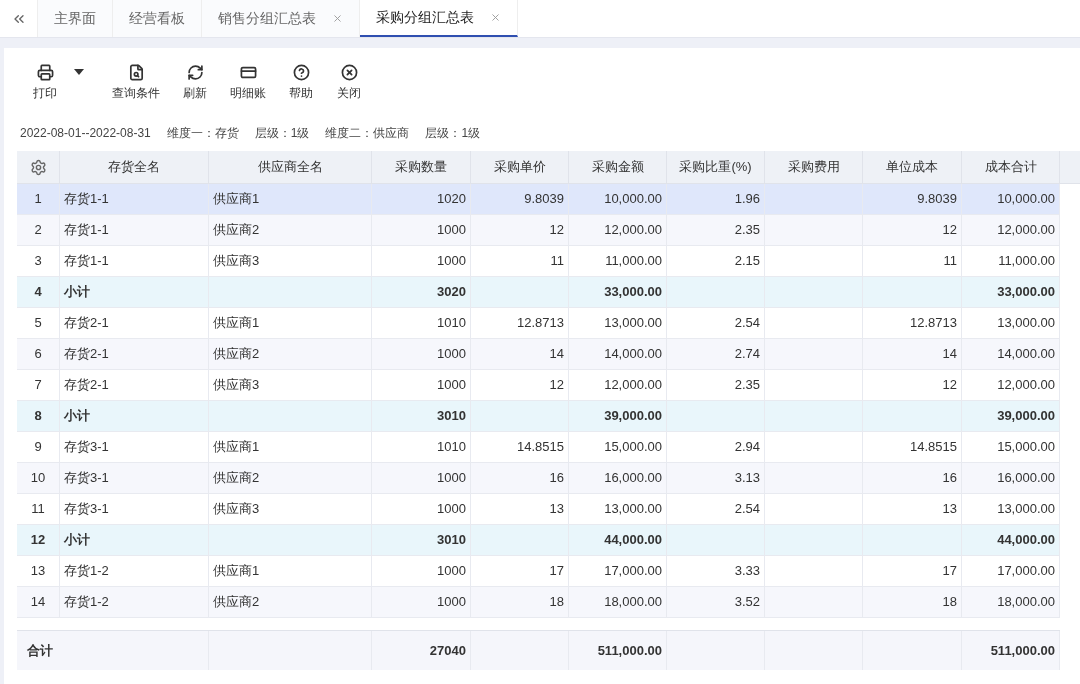 This screenshot has height=684, width=1080. Describe the element at coordinates (439, 18) in the screenshot. I see `tab: 采购分组汇总表` at that location.